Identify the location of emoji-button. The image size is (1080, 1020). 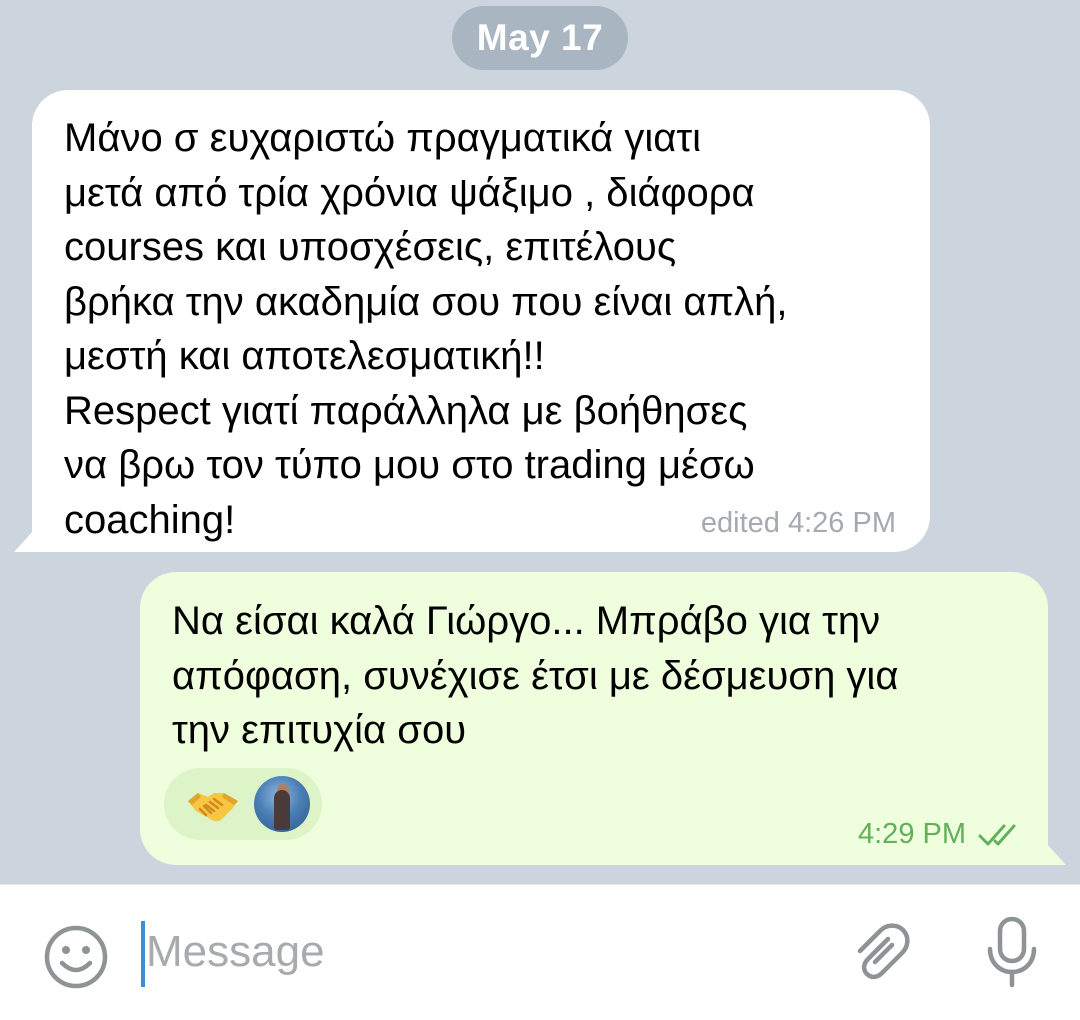
(76, 957).